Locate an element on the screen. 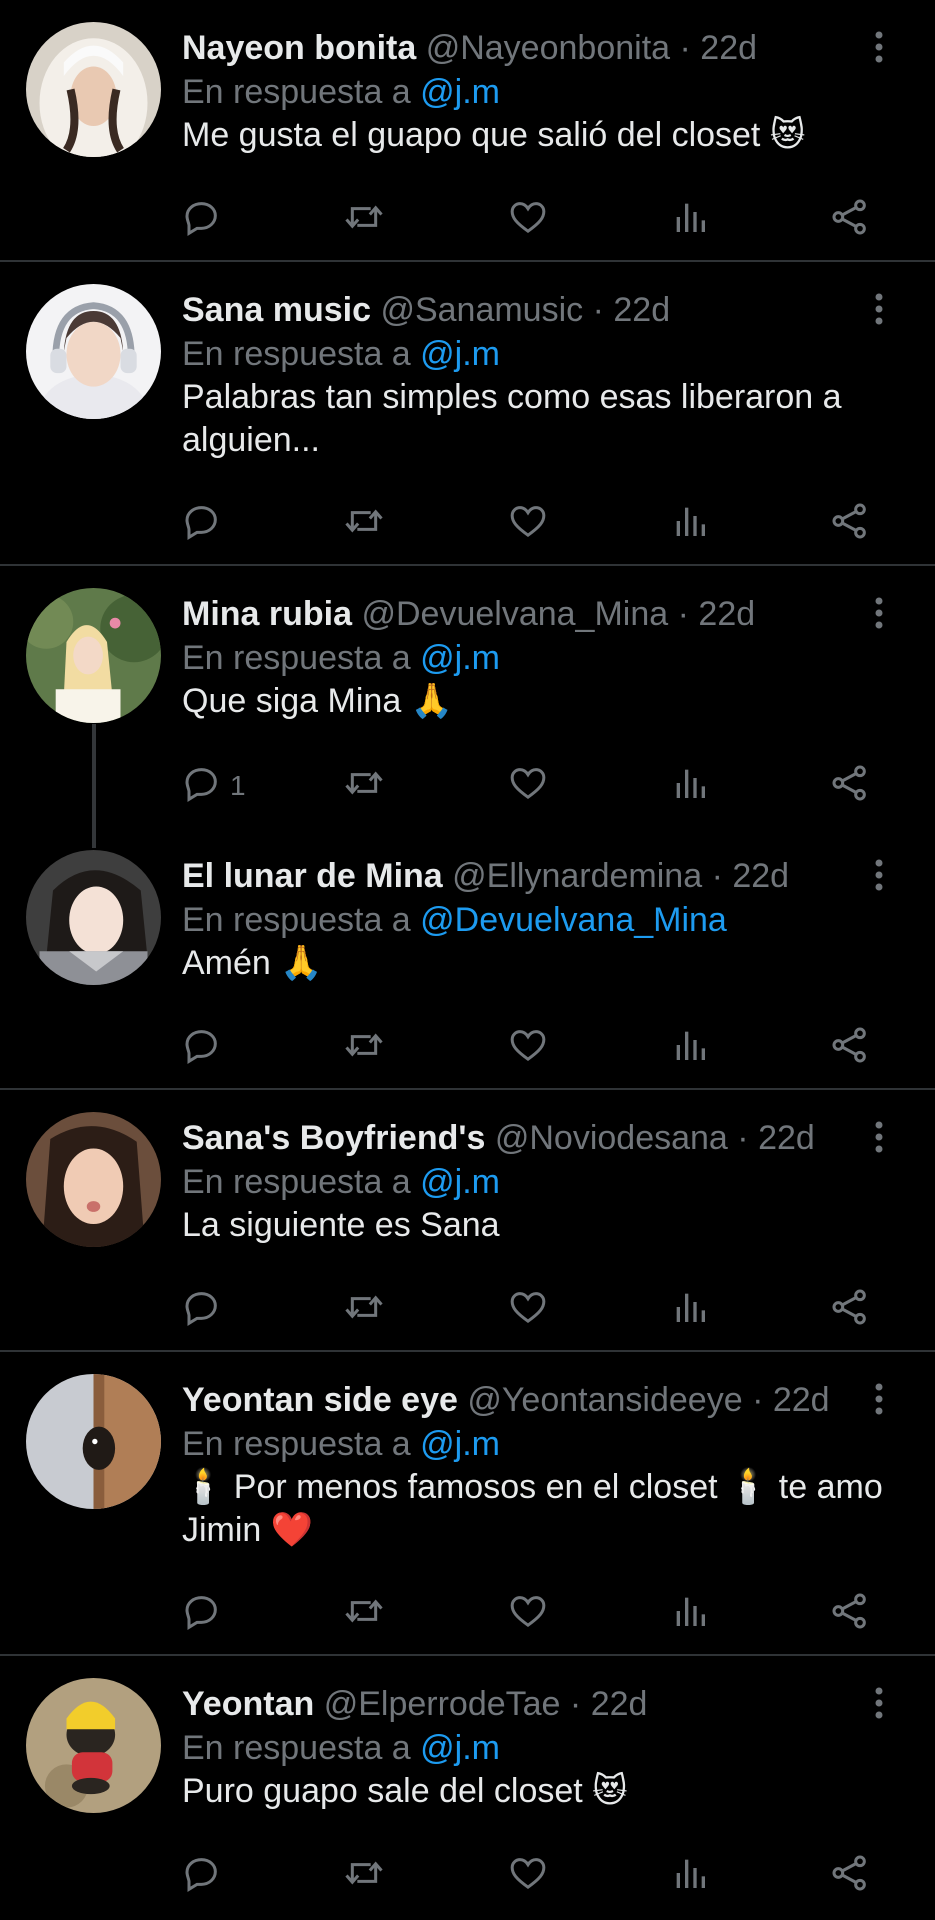  like-icon is located at coordinates (528, 524).